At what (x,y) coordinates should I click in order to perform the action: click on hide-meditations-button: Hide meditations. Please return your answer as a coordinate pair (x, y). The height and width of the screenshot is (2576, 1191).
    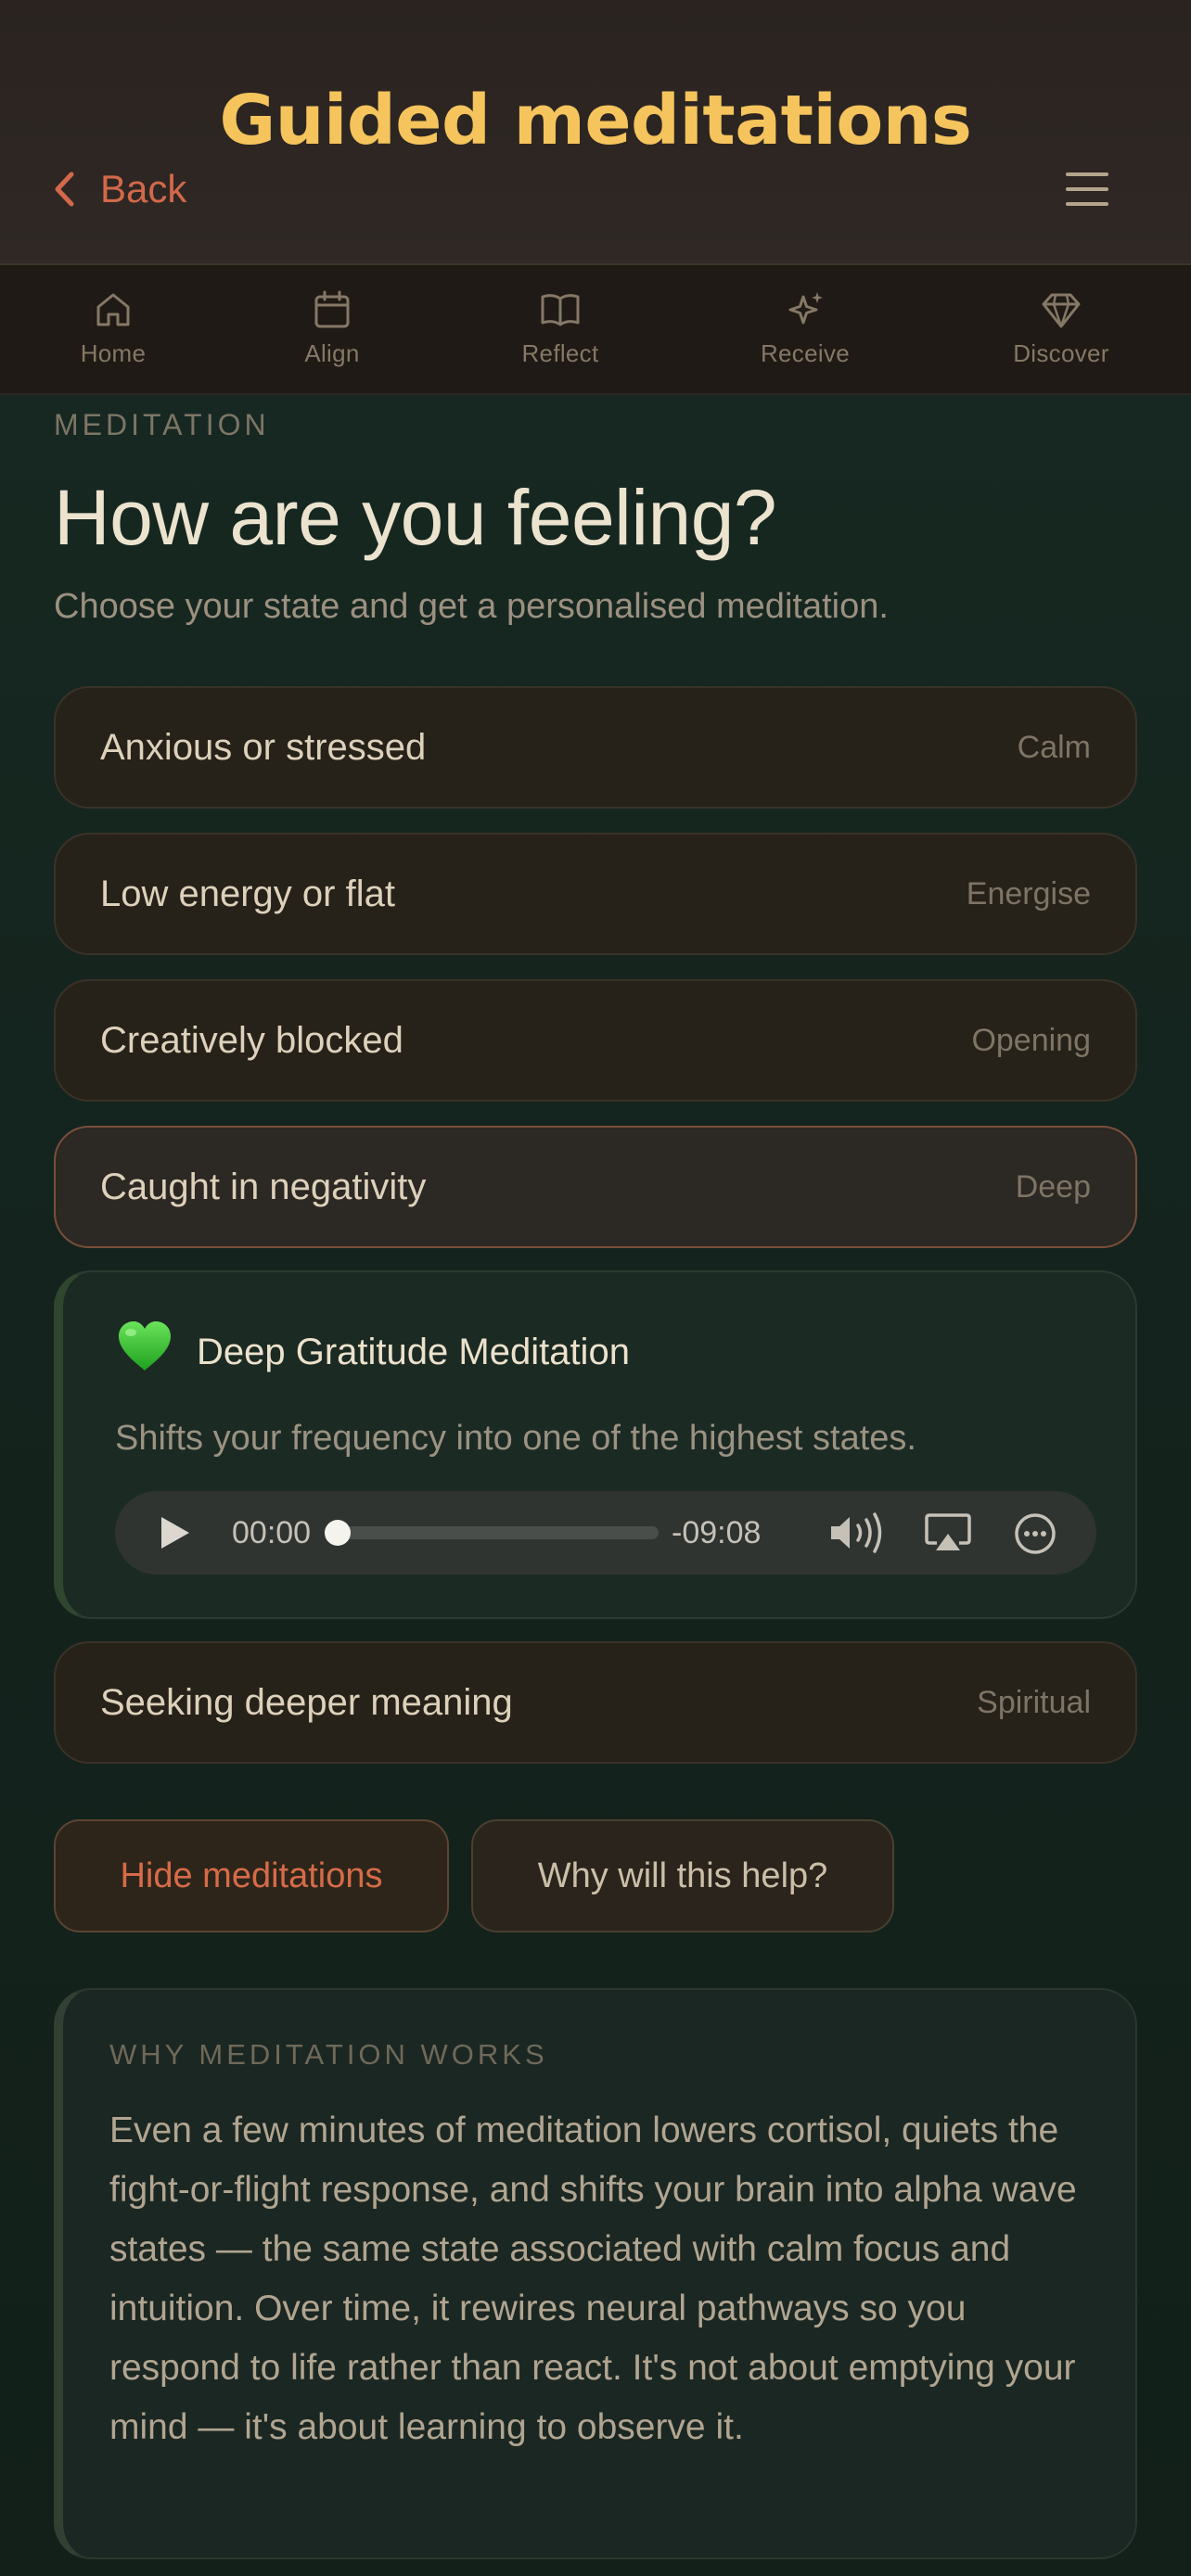
    Looking at the image, I should click on (251, 1875).